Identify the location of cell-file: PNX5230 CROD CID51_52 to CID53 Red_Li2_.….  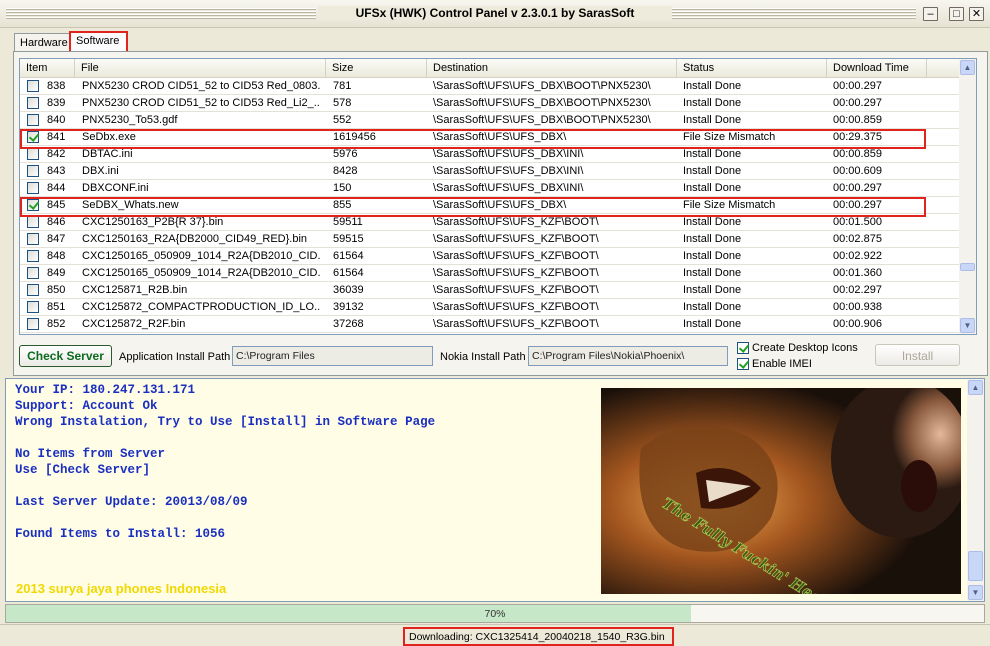
(201, 103).